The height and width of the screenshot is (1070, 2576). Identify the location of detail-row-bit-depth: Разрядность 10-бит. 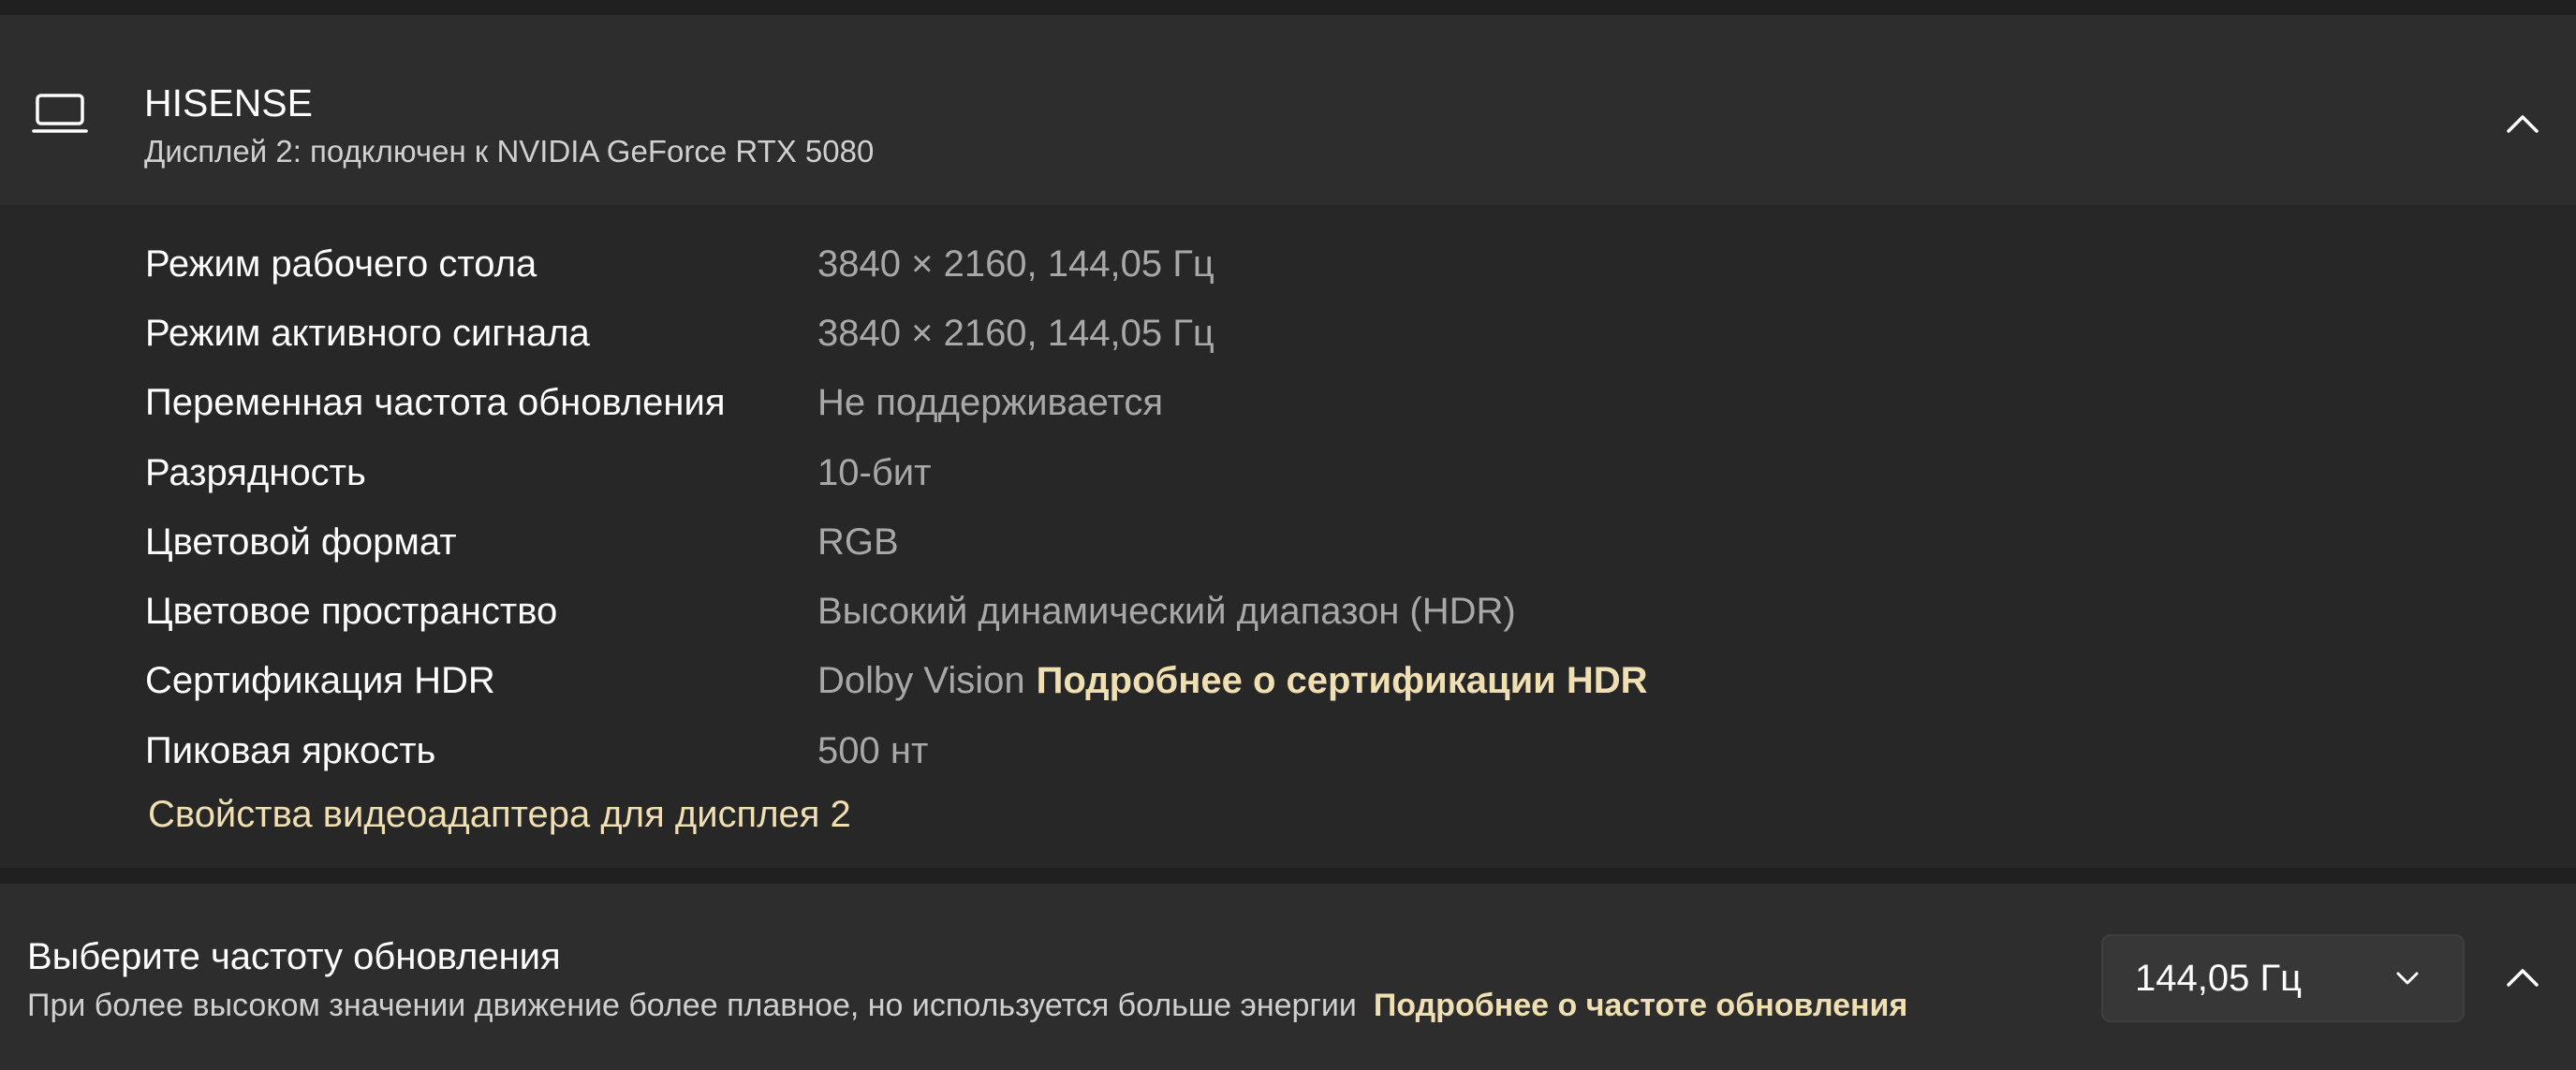
(1268, 473).